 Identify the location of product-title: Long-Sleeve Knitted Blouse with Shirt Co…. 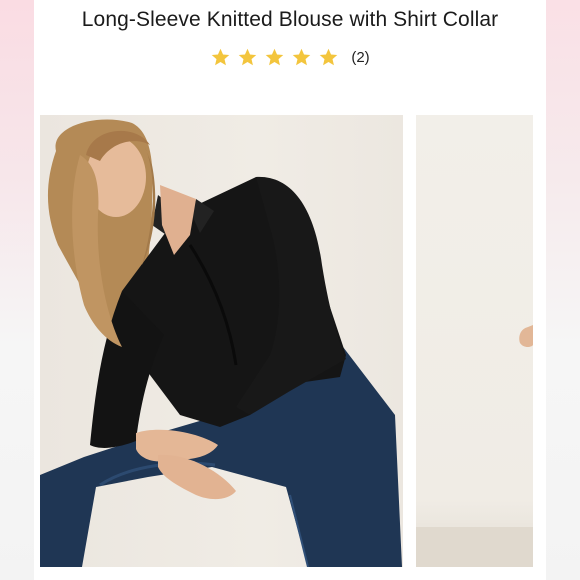
(290, 19).